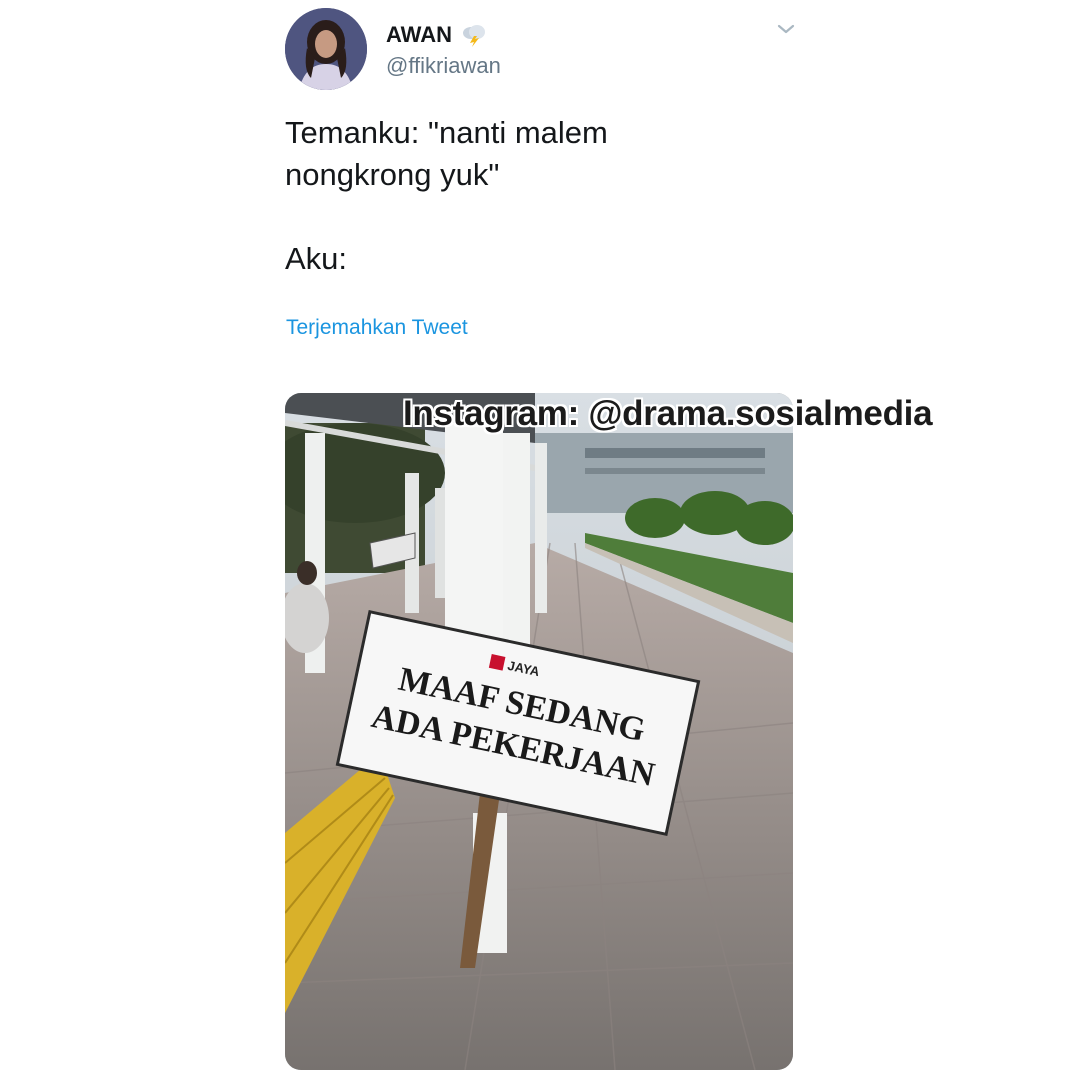 The width and height of the screenshot is (1080, 1080). Describe the element at coordinates (786, 29) in the screenshot. I see `chevron-down-icon` at that location.